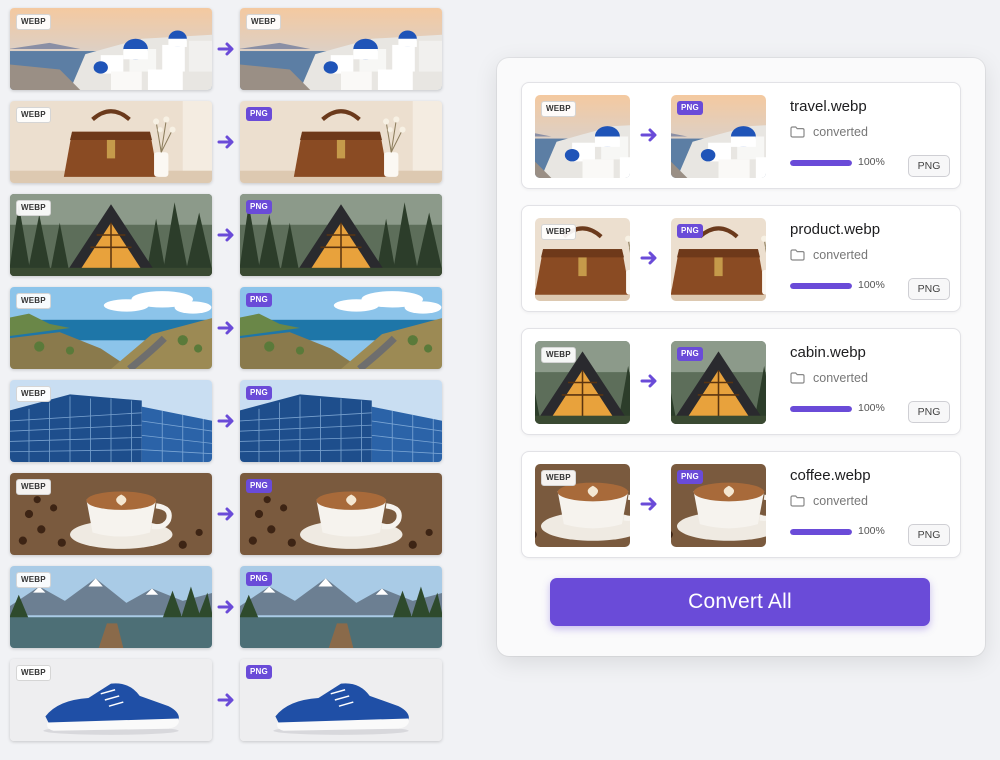 This screenshot has height=760, width=1000. What do you see at coordinates (740, 602) in the screenshot?
I see `convert-all-button: Convert All` at bounding box center [740, 602].